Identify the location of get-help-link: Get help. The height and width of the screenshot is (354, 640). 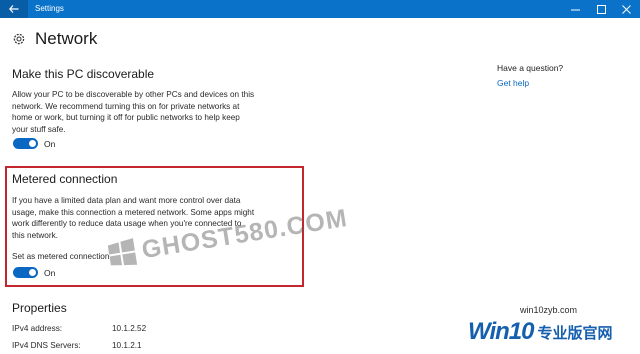
(513, 83).